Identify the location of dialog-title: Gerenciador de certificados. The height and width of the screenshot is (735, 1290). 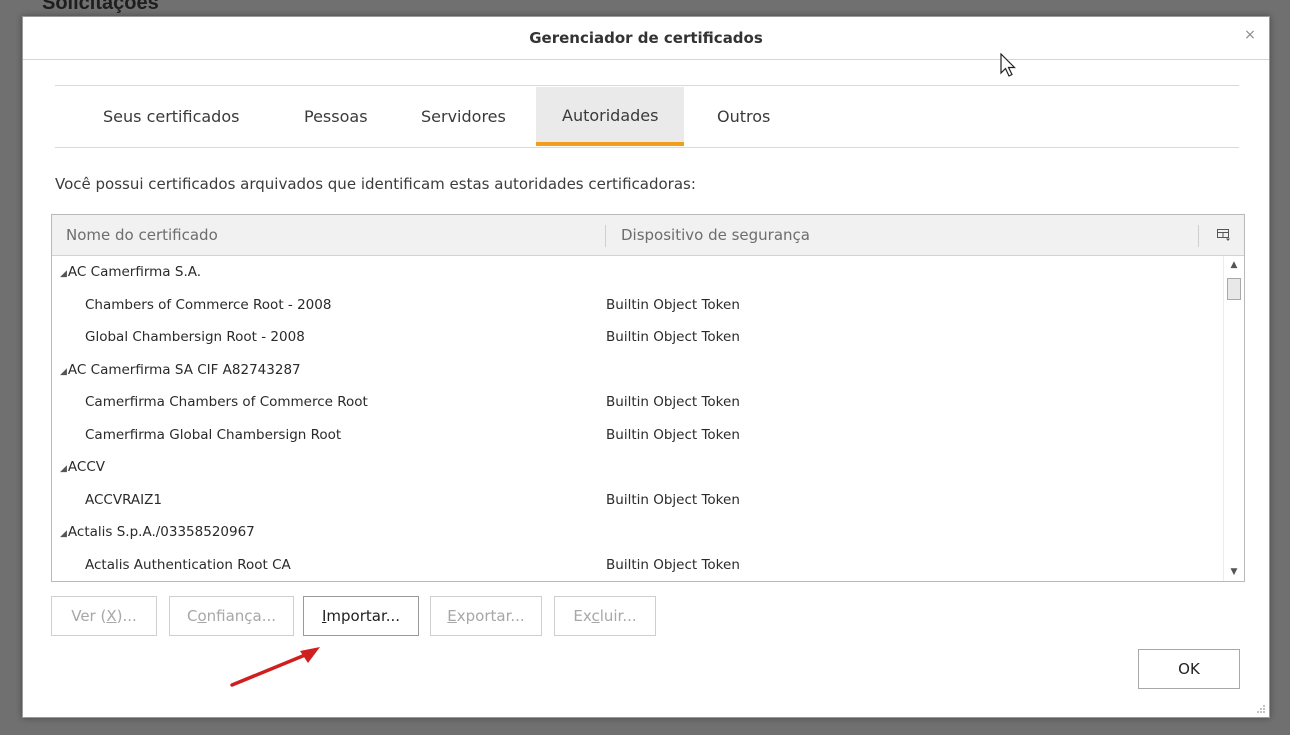
(646, 38).